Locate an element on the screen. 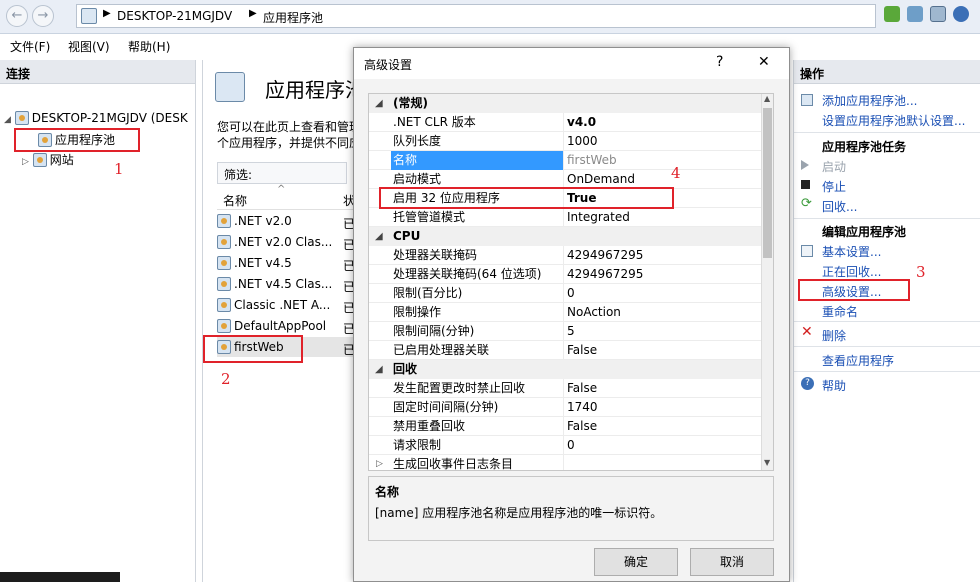 The height and width of the screenshot is (582, 980). home-icon is located at coordinates (938, 14).